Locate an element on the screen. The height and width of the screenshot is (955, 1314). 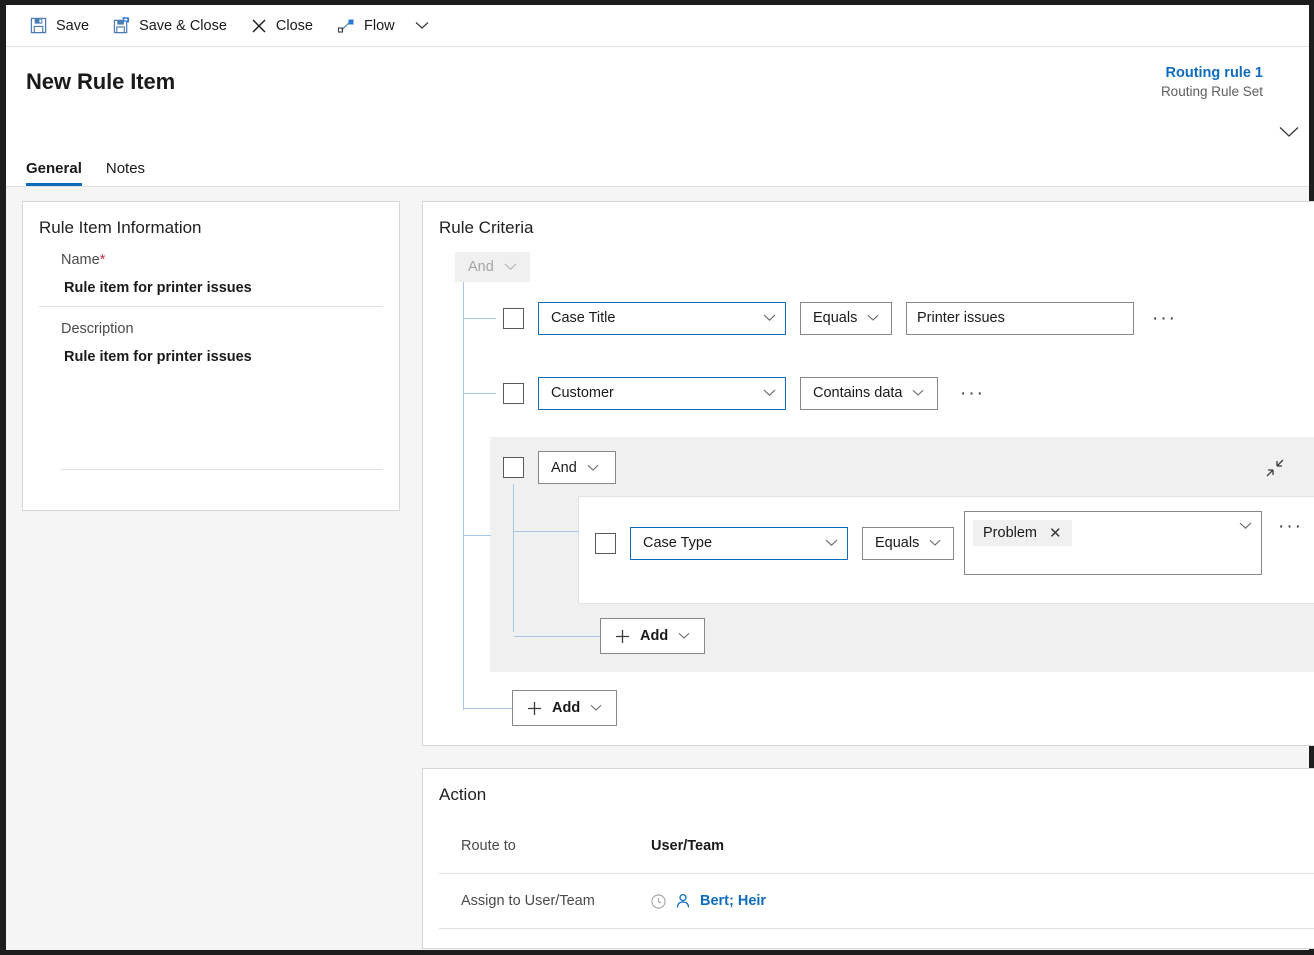
criteria-group-checkbox is located at coordinates (513, 467).